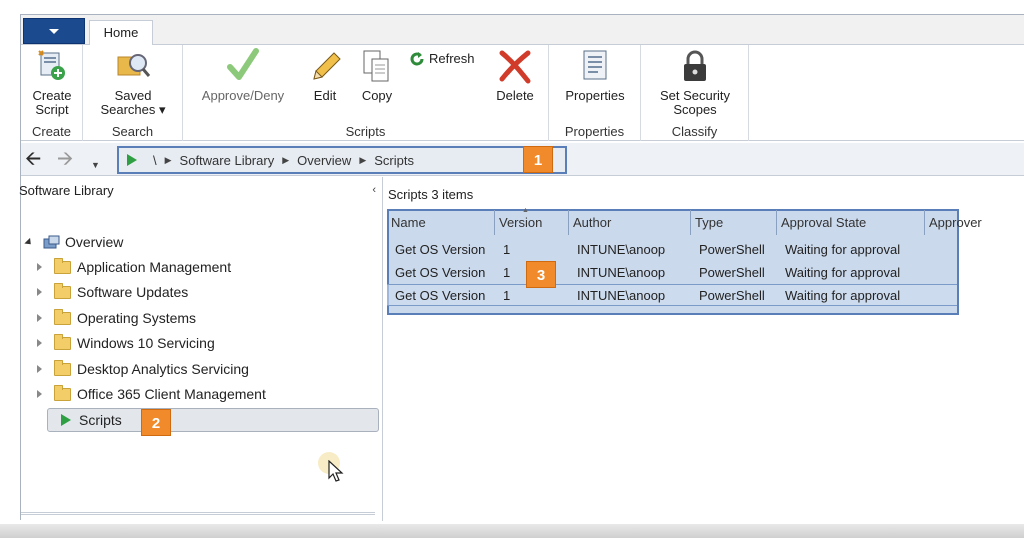 This screenshot has width=1024, height=538. What do you see at coordinates (515, 75) in the screenshot?
I see `delete-button: Delete` at bounding box center [515, 75].